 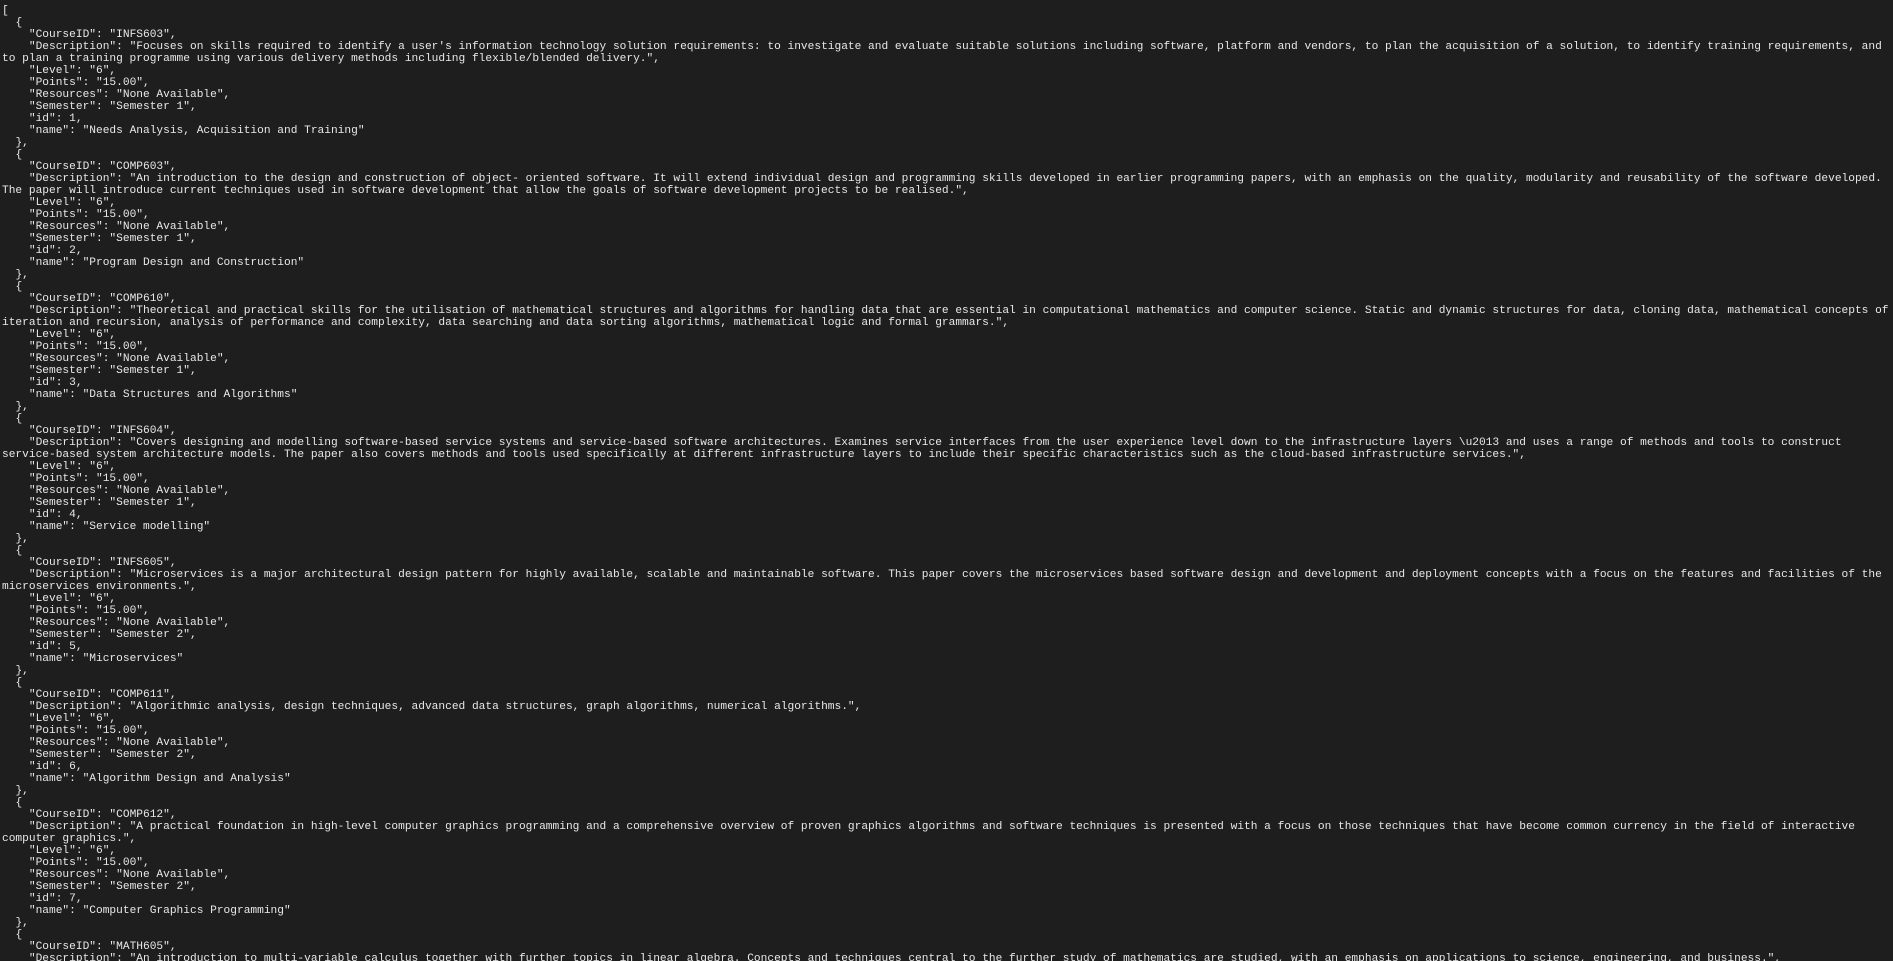 I want to click on json-line: "id": 7,, so click(x=42, y=899).